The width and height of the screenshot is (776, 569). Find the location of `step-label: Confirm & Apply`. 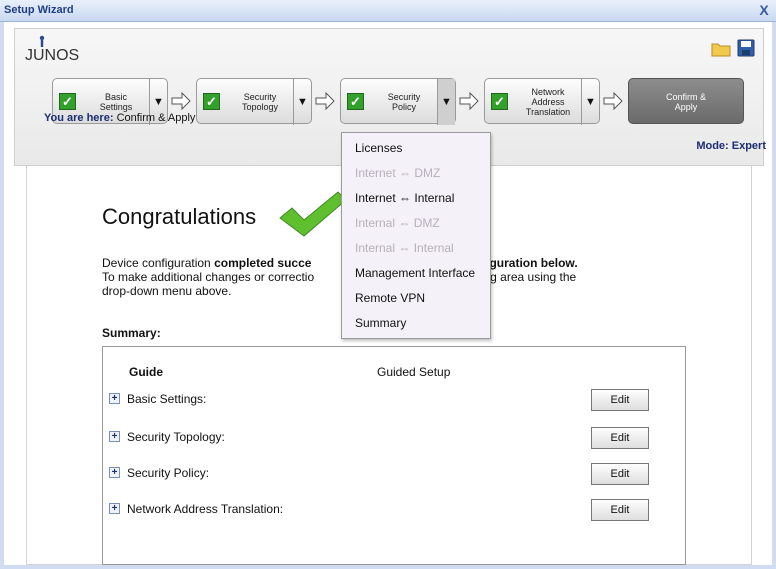

step-label: Confirm & Apply is located at coordinates (685, 102).